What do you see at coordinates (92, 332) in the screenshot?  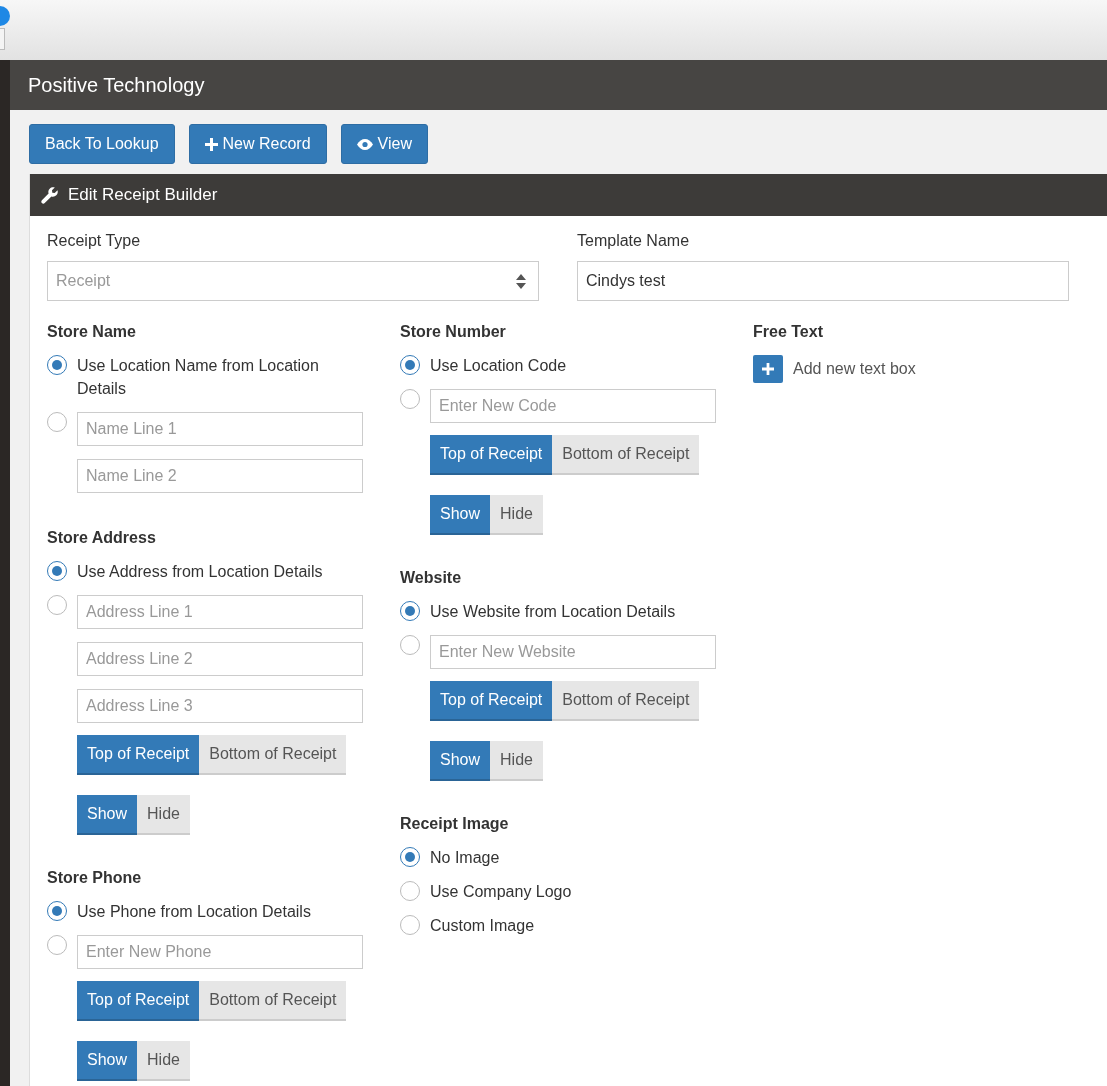 I see `section-title: Store Name` at bounding box center [92, 332].